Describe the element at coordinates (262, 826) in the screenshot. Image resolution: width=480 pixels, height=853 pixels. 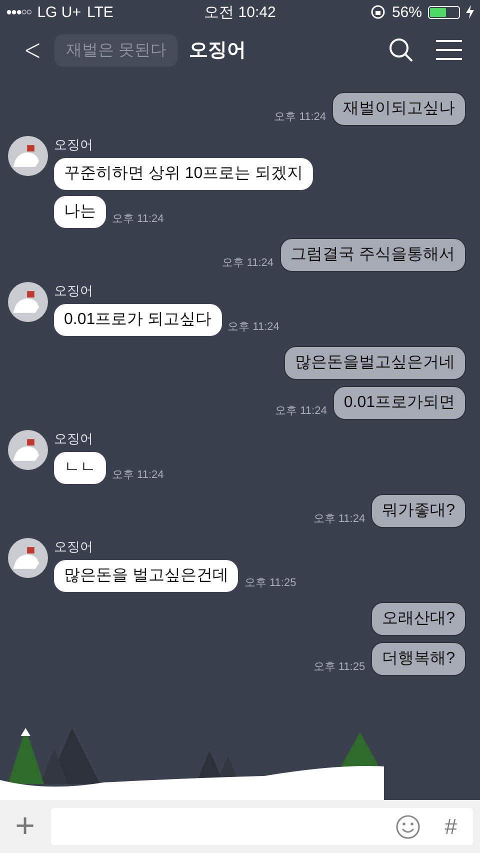
I see `message-input: #` at that location.